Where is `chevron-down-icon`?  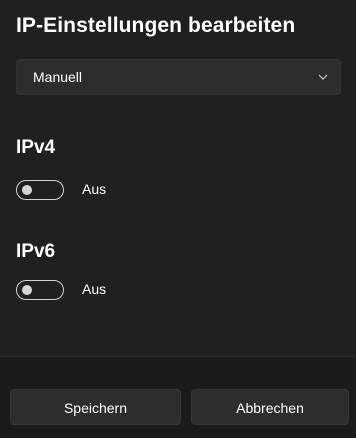
chevron-down-icon is located at coordinates (323, 77).